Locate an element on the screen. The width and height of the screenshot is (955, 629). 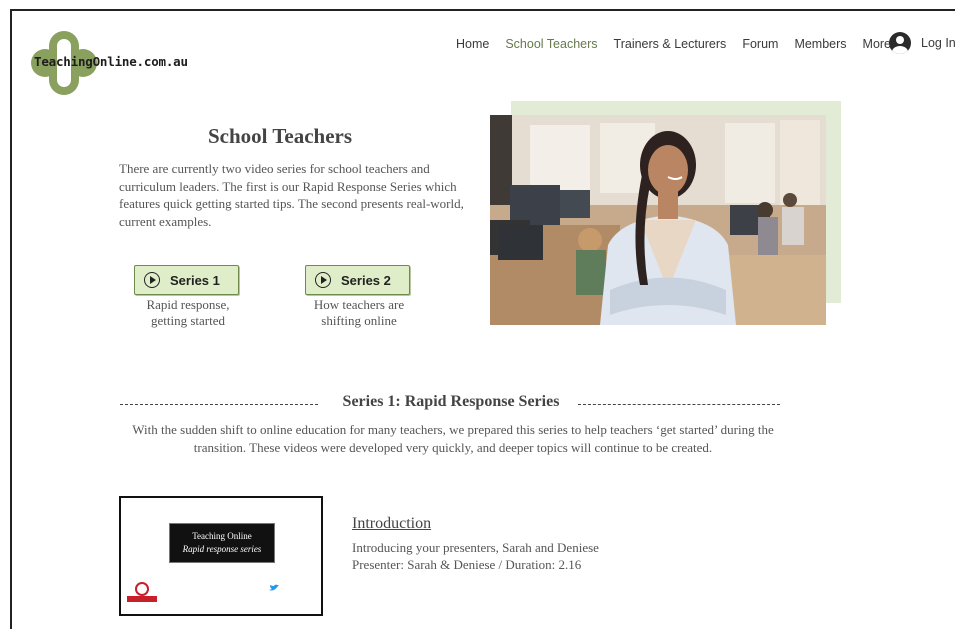
series-2-label: Series 2 is located at coordinates (366, 280).